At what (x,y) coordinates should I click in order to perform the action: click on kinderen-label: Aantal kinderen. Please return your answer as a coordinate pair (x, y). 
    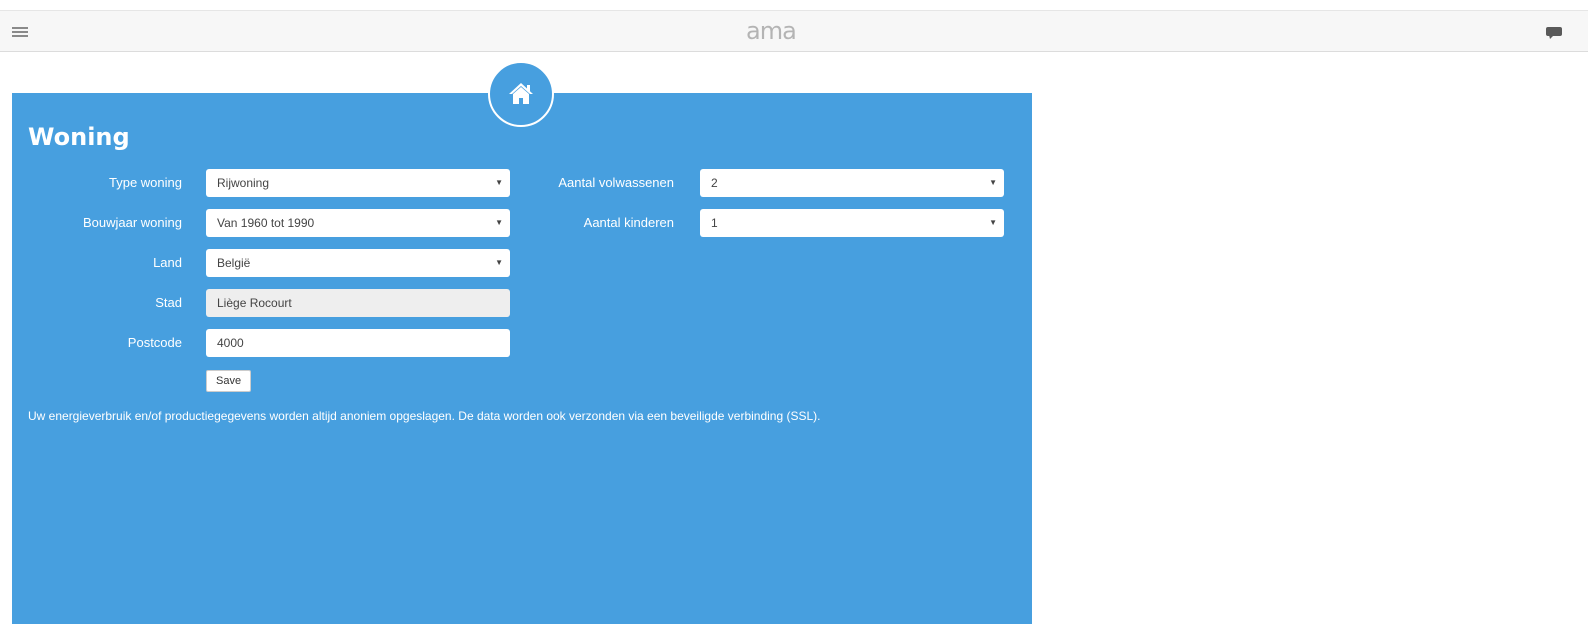
    Looking at the image, I should click on (628, 222).